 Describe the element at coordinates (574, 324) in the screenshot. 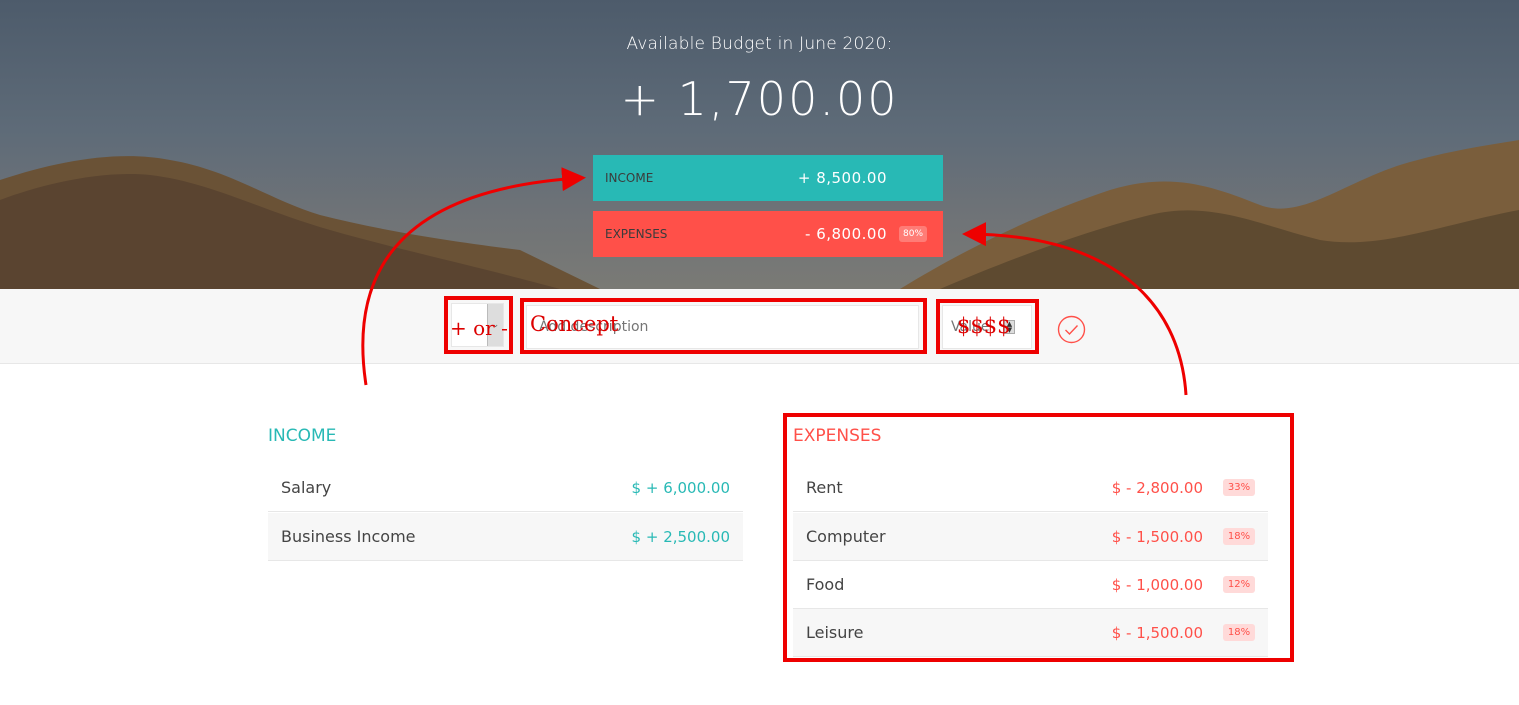

I see `concept-annotation-text: Concept` at that location.